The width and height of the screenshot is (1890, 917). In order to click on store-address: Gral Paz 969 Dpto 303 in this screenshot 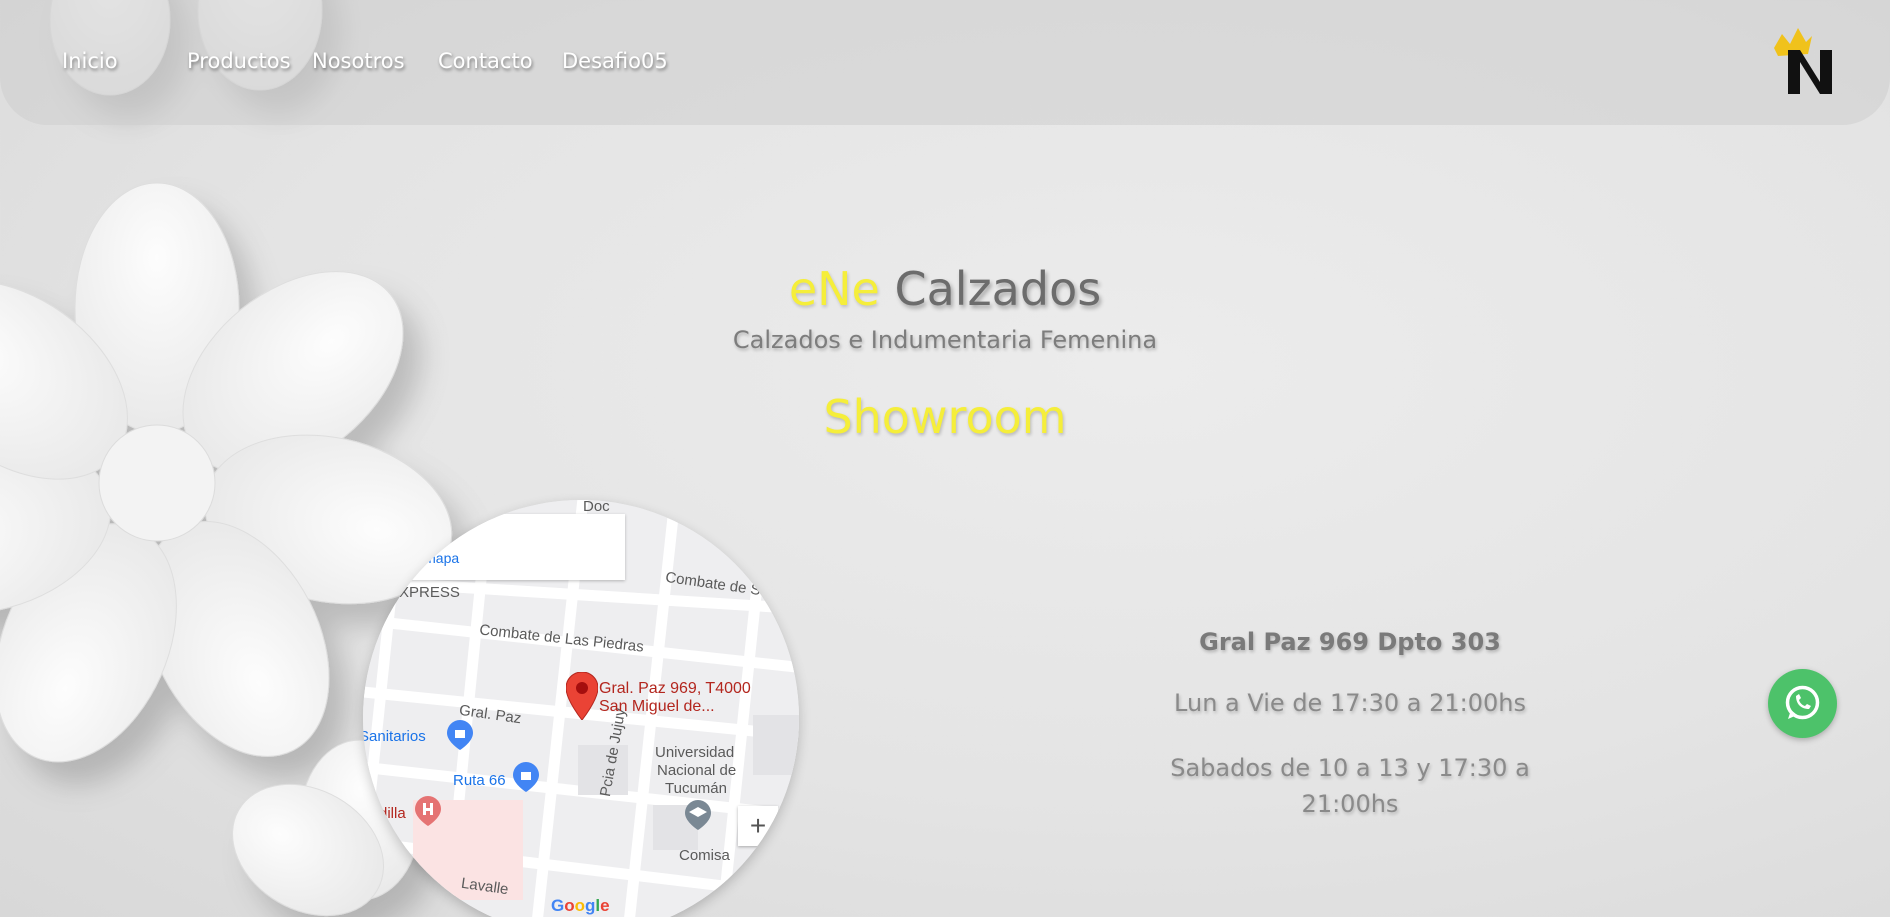, I will do `click(1350, 642)`.